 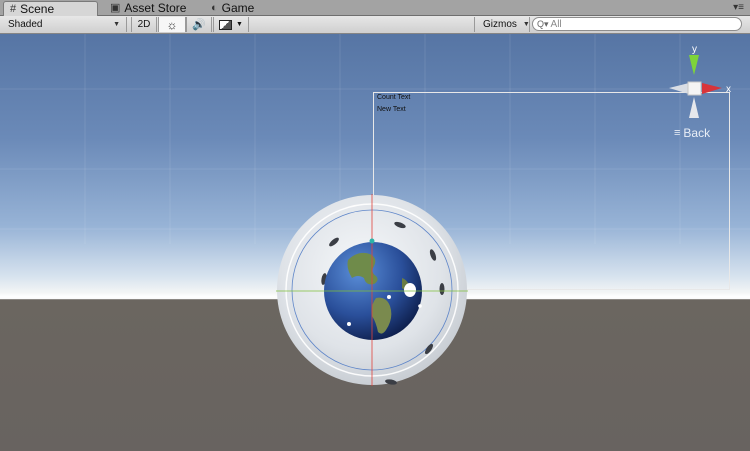 I want to click on shading-mode-value: Shaded, so click(x=25, y=24).